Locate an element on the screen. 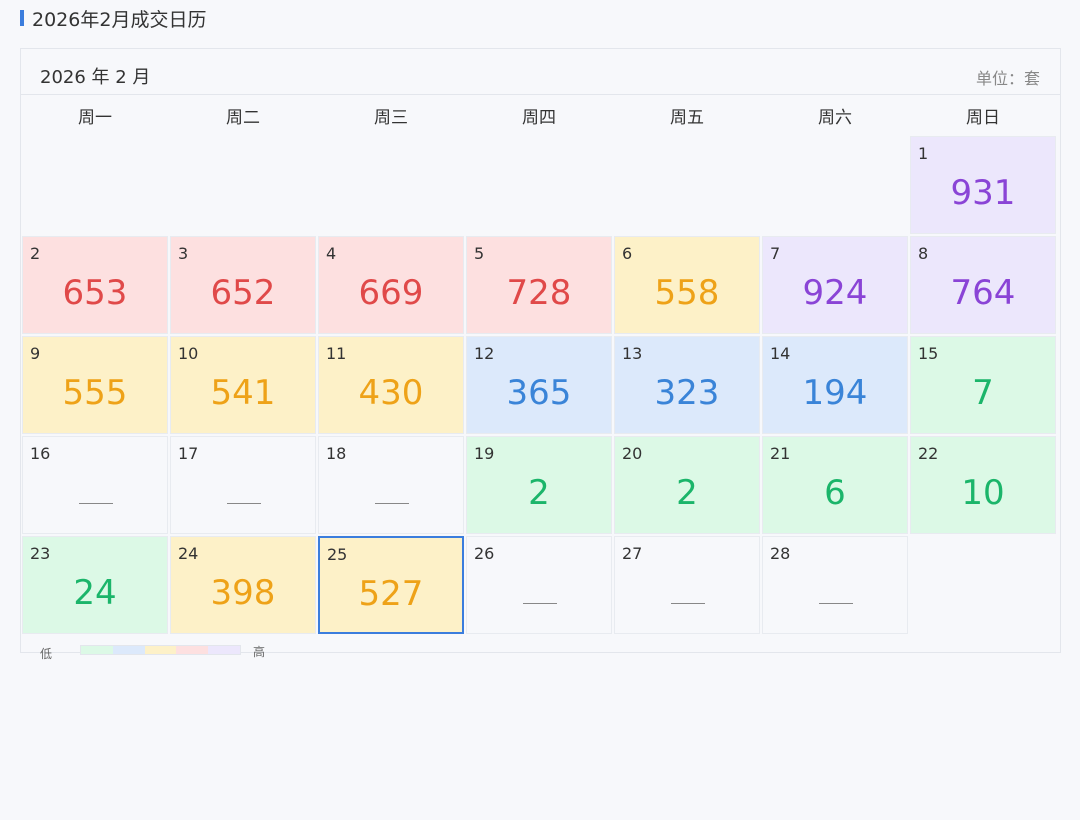 This screenshot has height=820, width=1080. day-cell-2: 2 653 is located at coordinates (95, 285).